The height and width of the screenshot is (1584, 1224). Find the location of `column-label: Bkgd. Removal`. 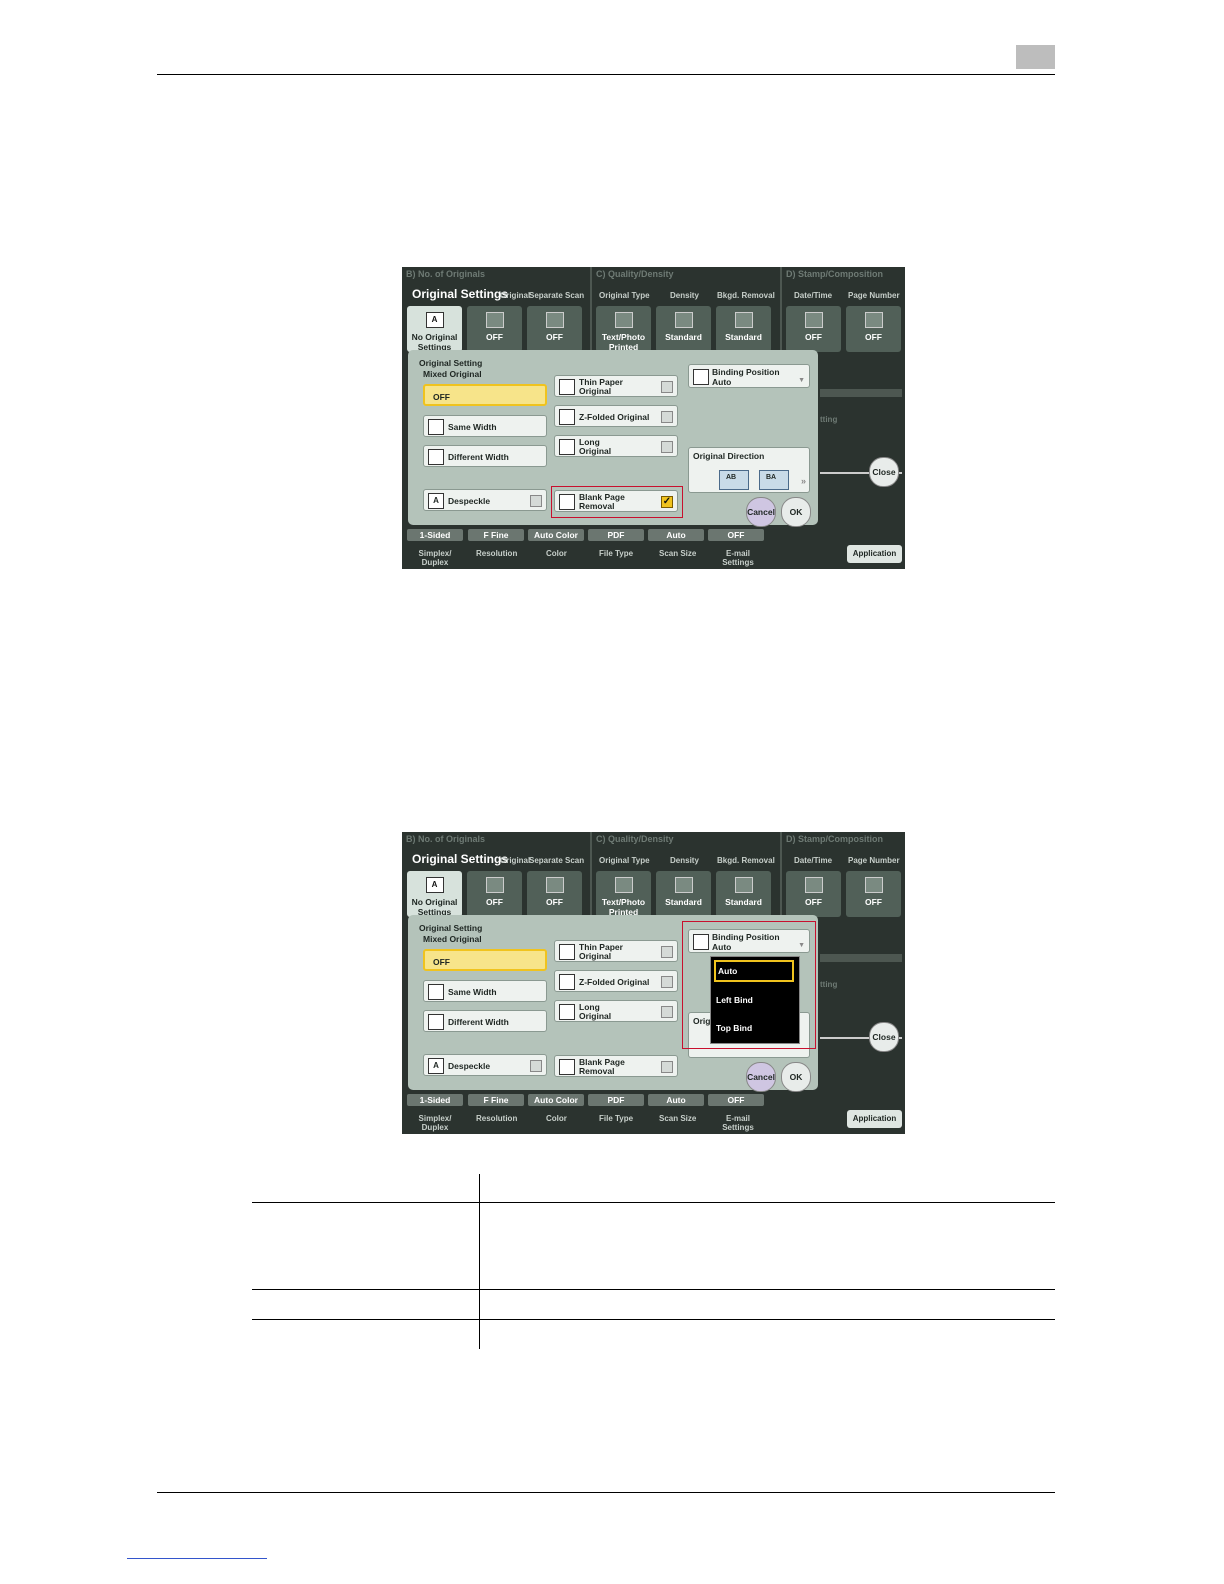

column-label: Bkgd. Removal is located at coordinates (746, 860).